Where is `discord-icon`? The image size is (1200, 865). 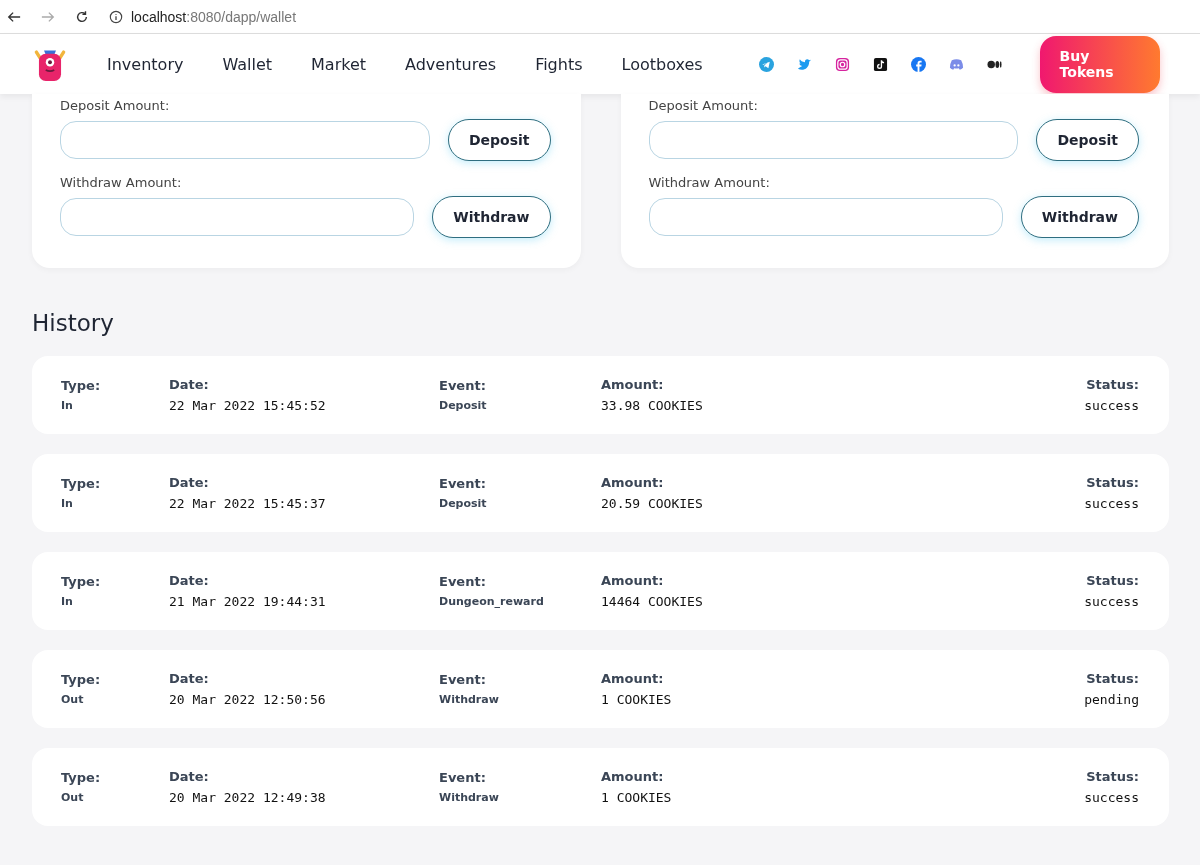
discord-icon is located at coordinates (956, 64).